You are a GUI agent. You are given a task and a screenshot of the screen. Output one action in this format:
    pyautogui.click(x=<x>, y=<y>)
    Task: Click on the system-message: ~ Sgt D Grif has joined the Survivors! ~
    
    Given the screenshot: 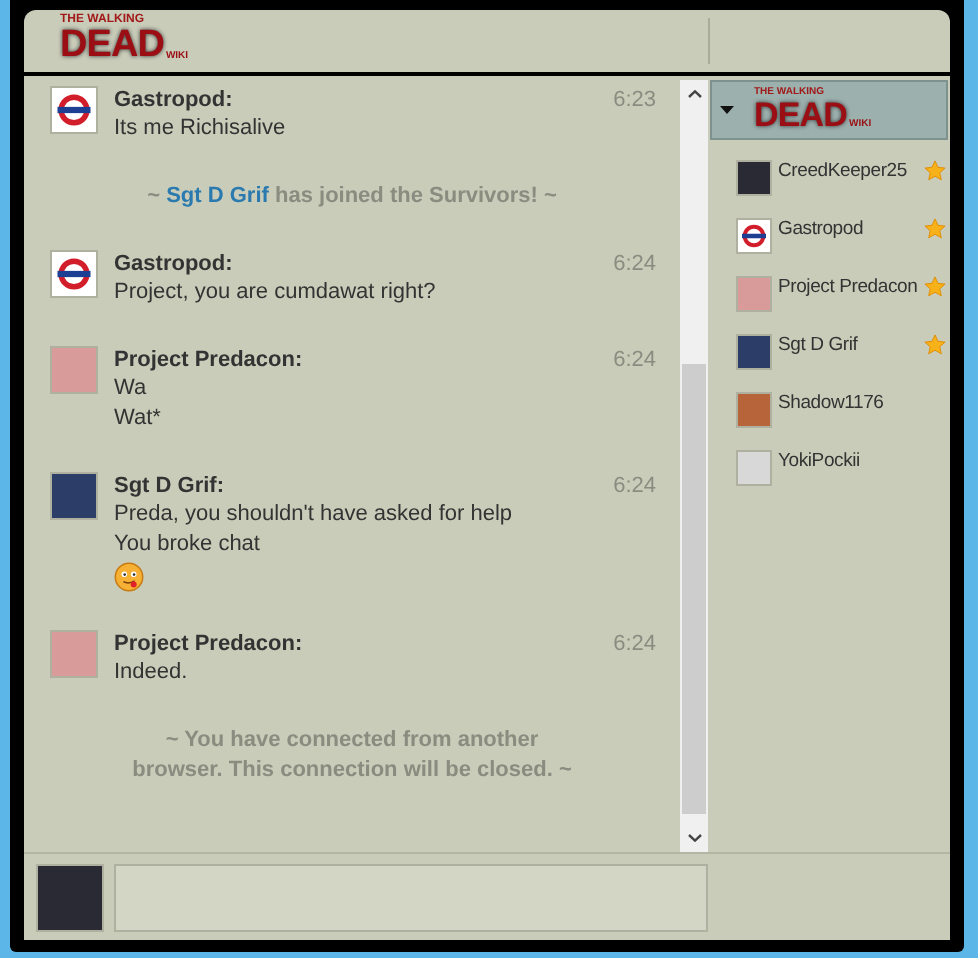 What is the action you would take?
    pyautogui.click(x=352, y=197)
    